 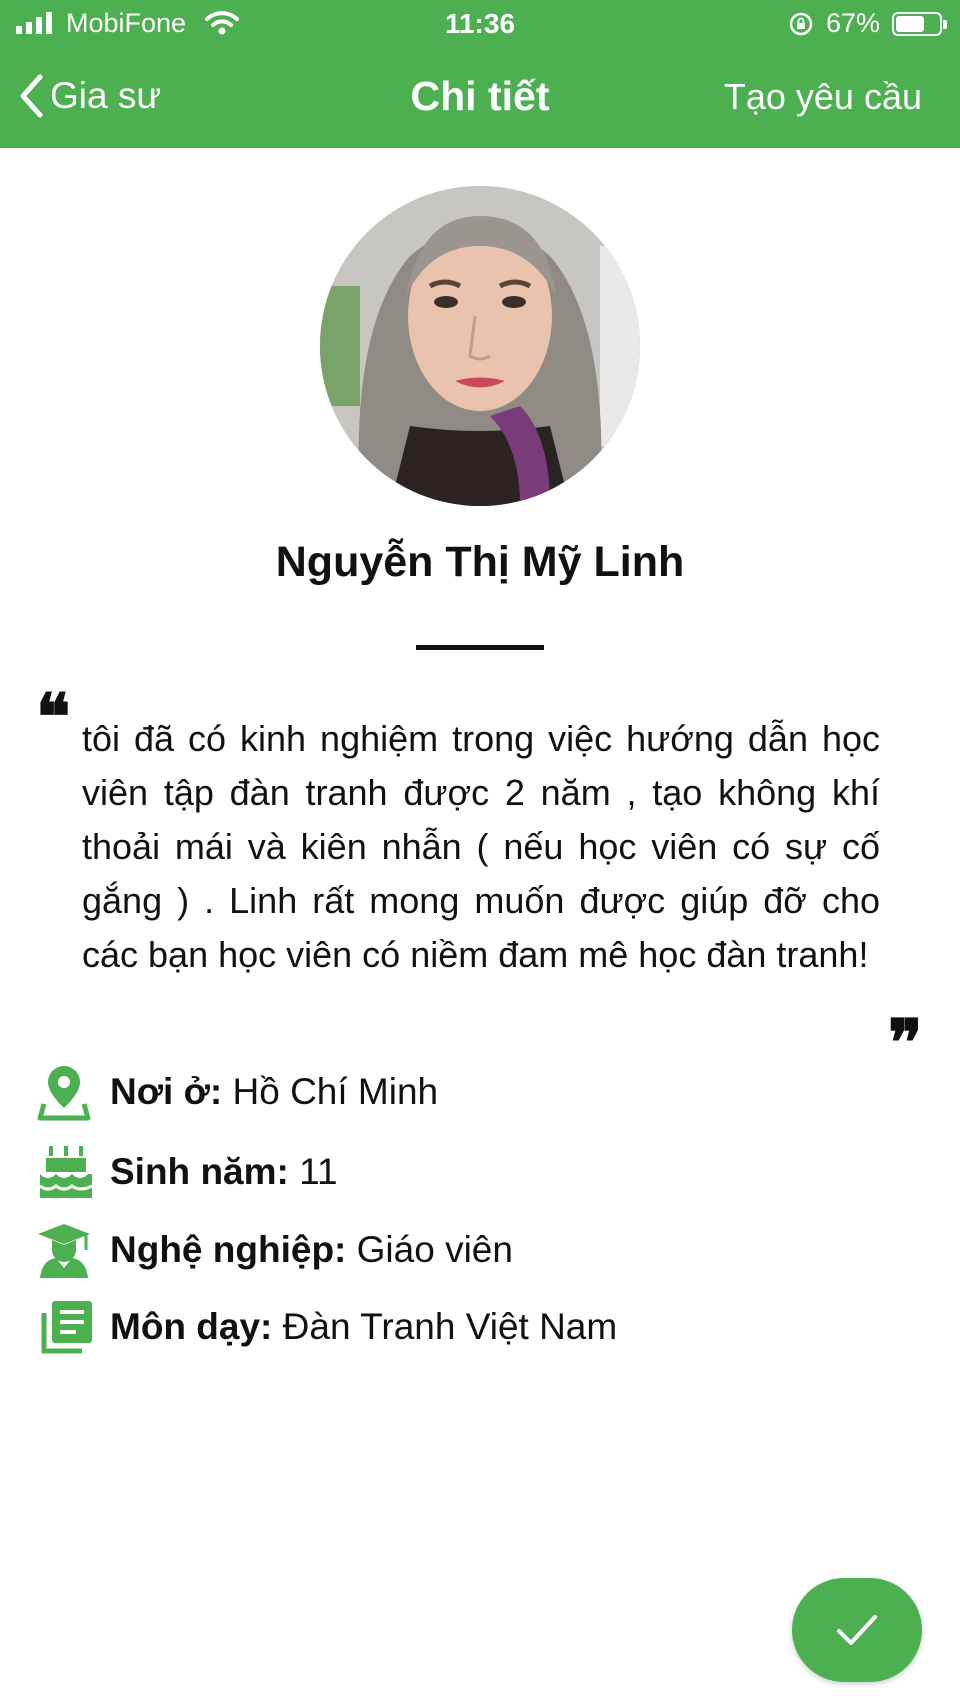 What do you see at coordinates (429, 1249) in the screenshot?
I see `info-value: Giáo viên` at bounding box center [429, 1249].